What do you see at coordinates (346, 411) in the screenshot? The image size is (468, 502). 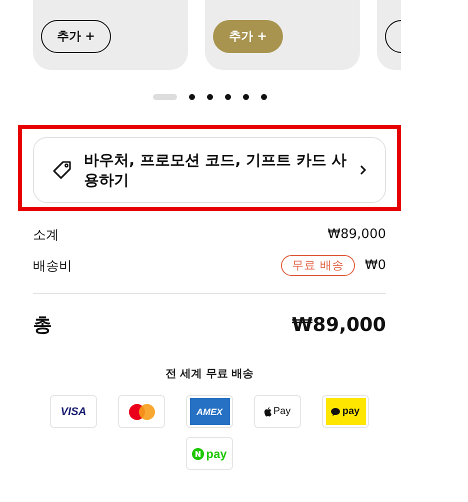 I see `kakao-pay-logo: pay` at bounding box center [346, 411].